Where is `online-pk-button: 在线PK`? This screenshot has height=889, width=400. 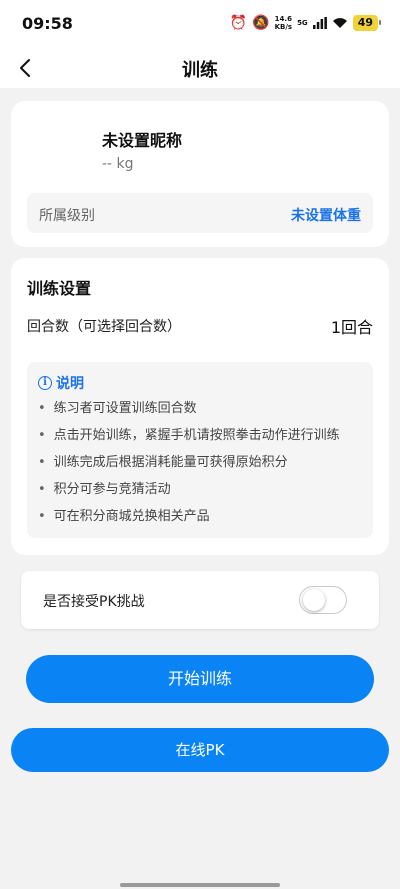
online-pk-button: 在线PK is located at coordinates (200, 750).